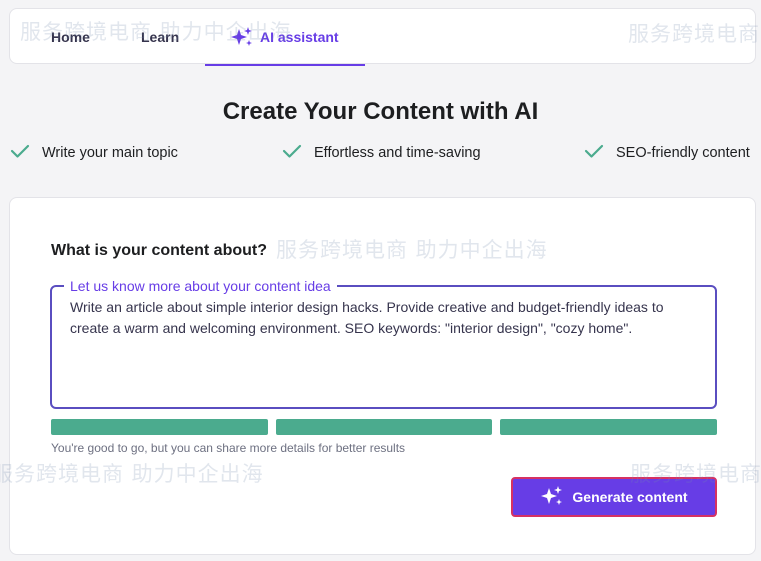 The width and height of the screenshot is (761, 561). Describe the element at coordinates (683, 153) in the screenshot. I see `feature-text: SEO-friendly content` at that location.